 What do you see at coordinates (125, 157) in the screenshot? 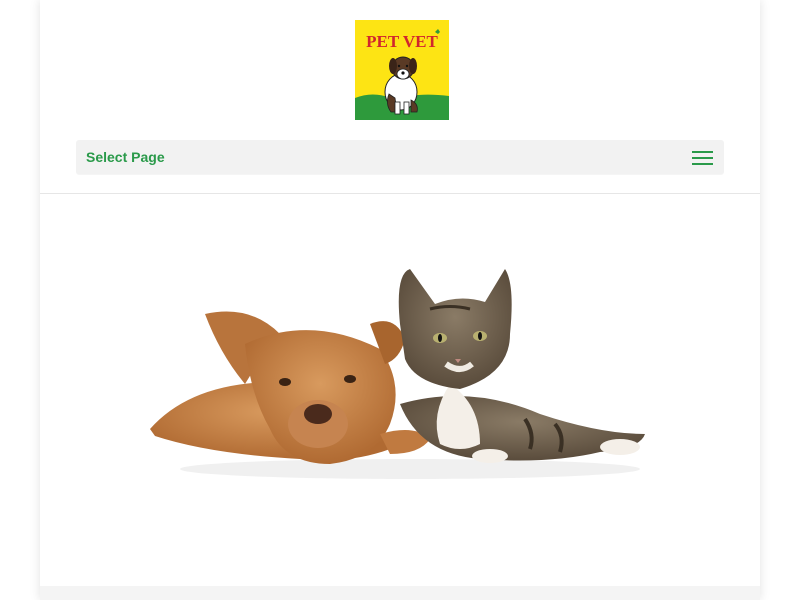
I see `select-page-label: Select Page` at bounding box center [125, 157].